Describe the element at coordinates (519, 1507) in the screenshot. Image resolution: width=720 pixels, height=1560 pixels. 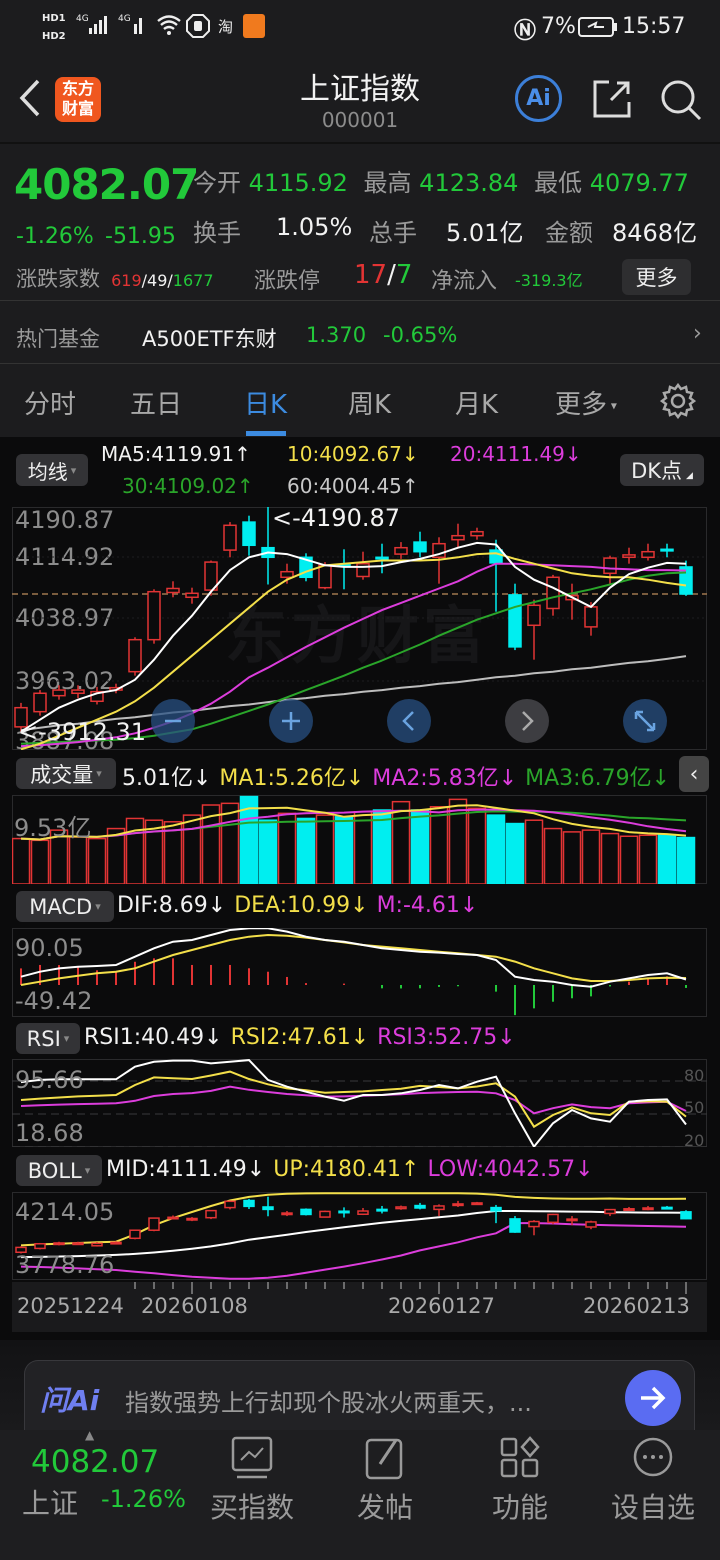
I see `nav-label: 功能` at that location.